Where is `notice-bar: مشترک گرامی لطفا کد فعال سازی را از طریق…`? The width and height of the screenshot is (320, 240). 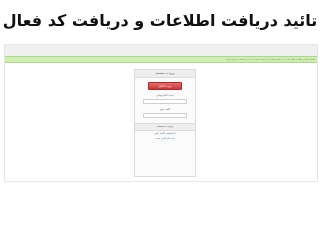 notice-bar: مشترک گرامی لطفا کد فعال سازی را از طریق… is located at coordinates (161, 59).